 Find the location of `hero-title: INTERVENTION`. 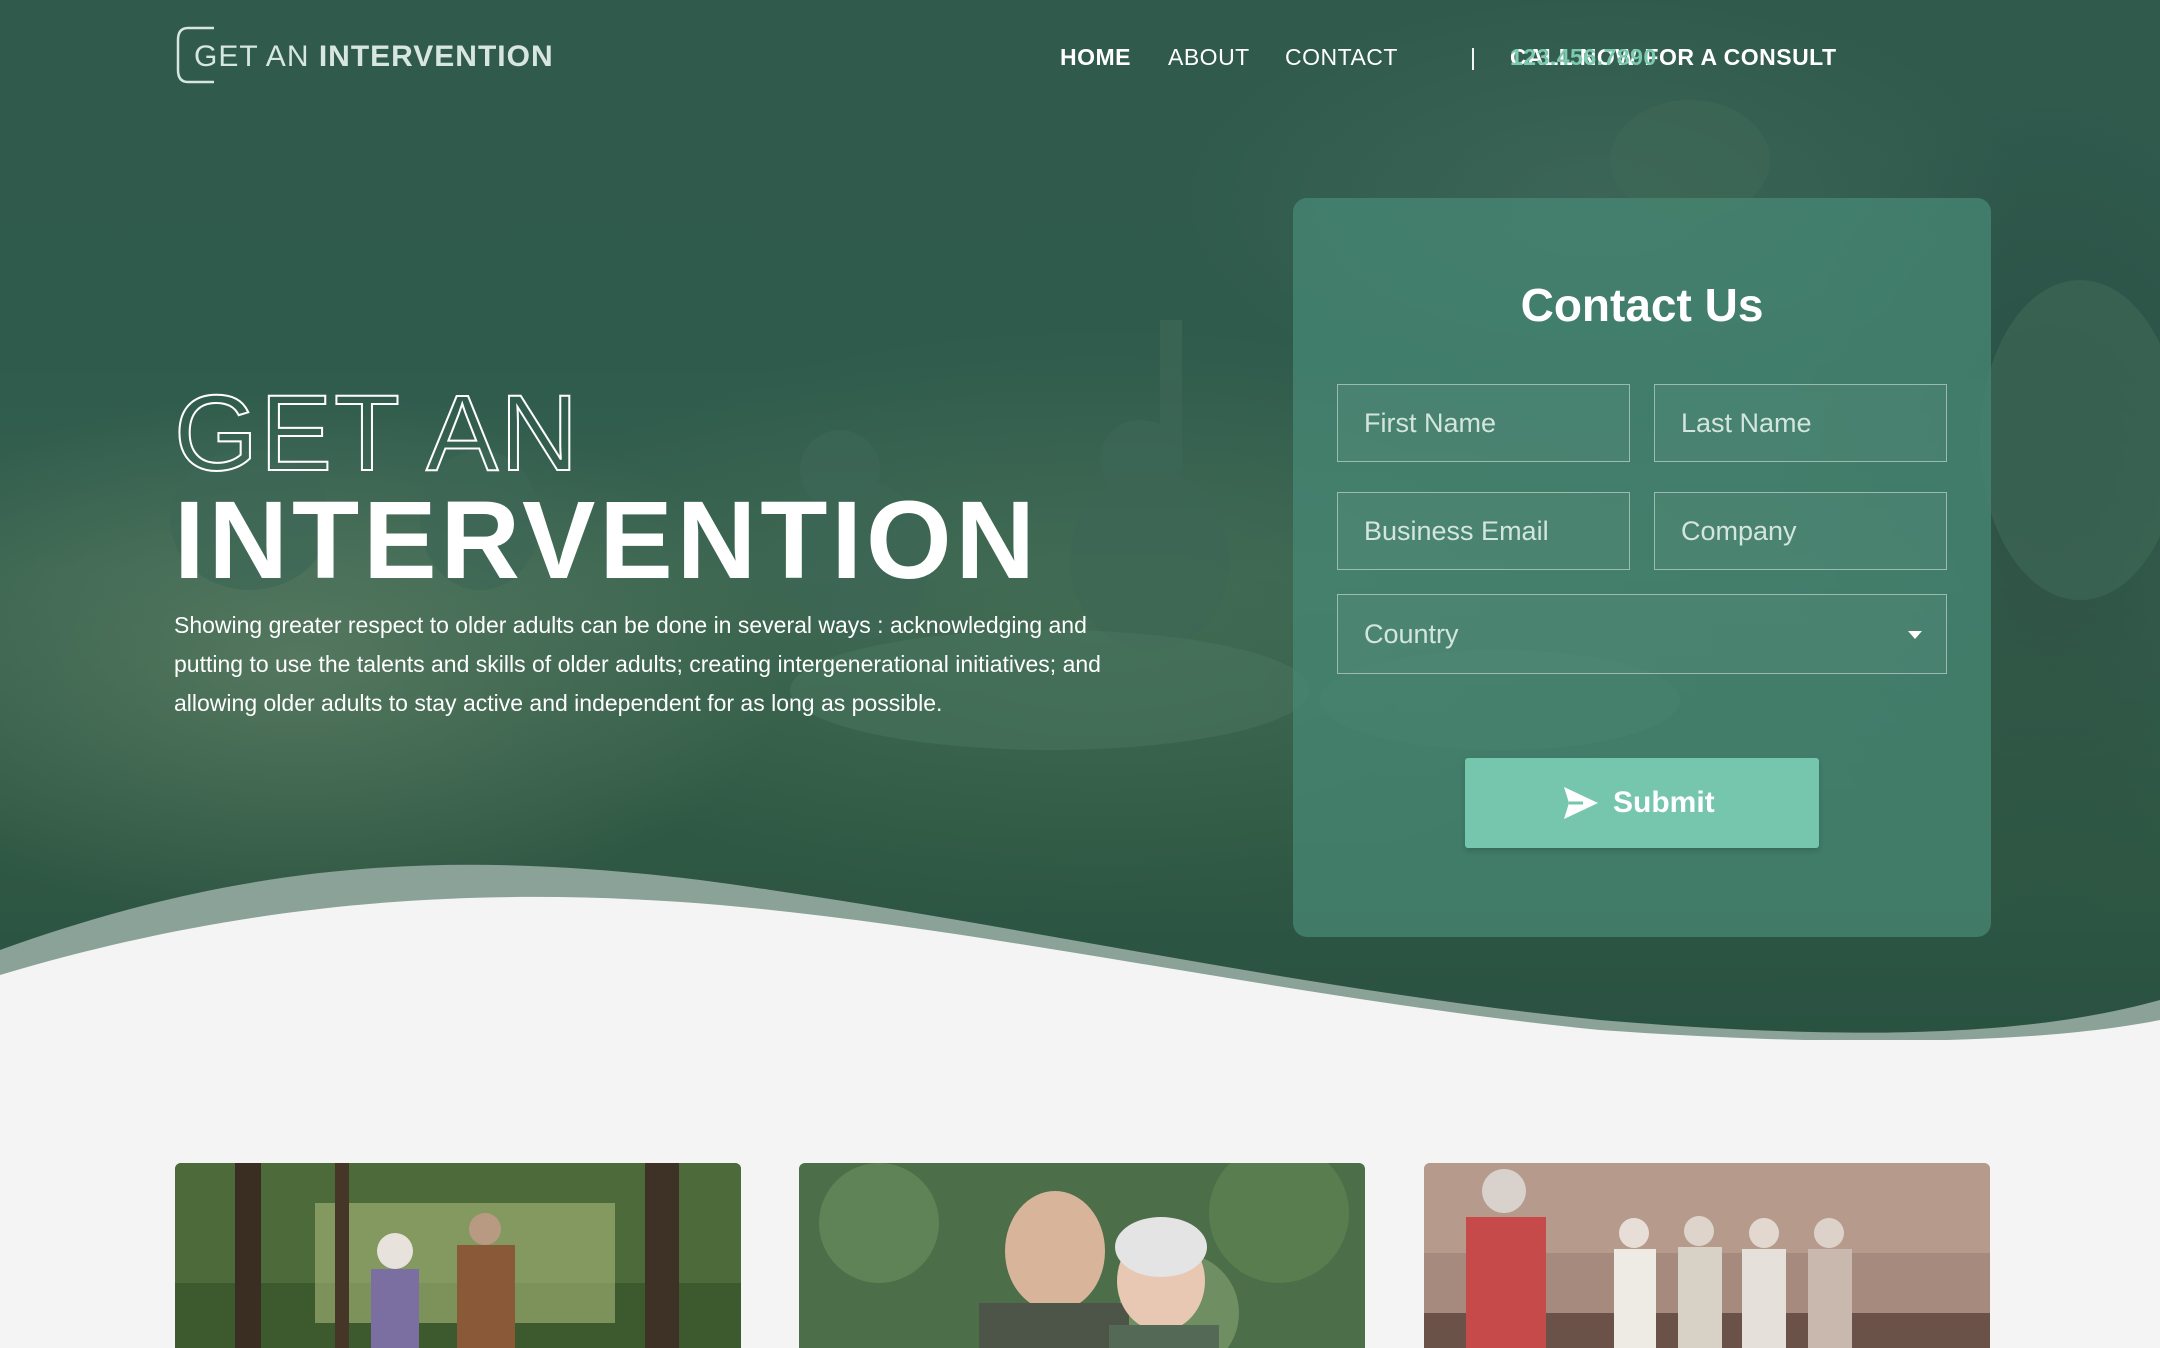

hero-title: INTERVENTION is located at coordinates (606, 540).